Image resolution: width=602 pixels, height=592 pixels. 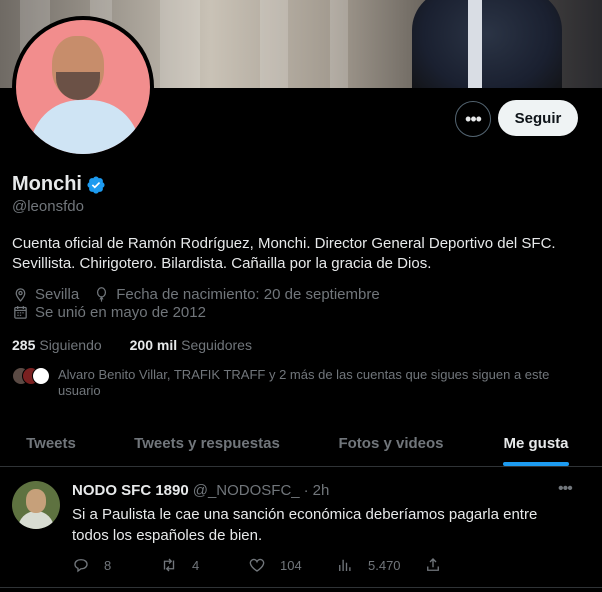 What do you see at coordinates (116, 565) in the screenshot?
I see `reply-button: 8` at bounding box center [116, 565].